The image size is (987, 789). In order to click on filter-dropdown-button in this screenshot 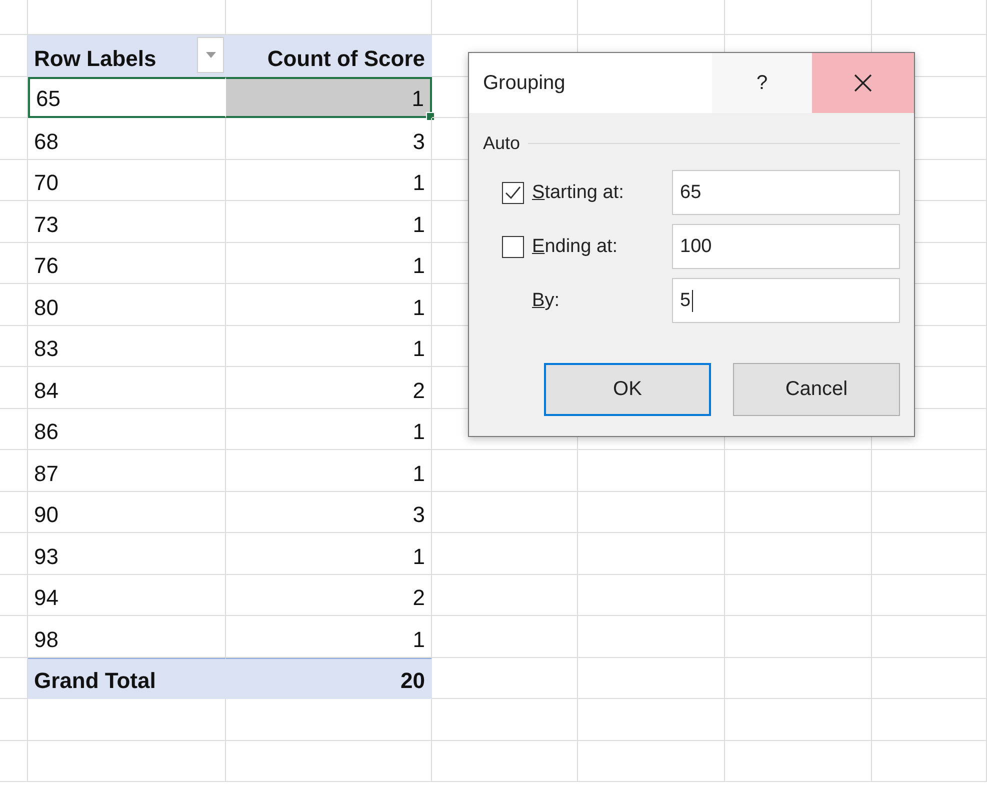, I will do `click(210, 55)`.